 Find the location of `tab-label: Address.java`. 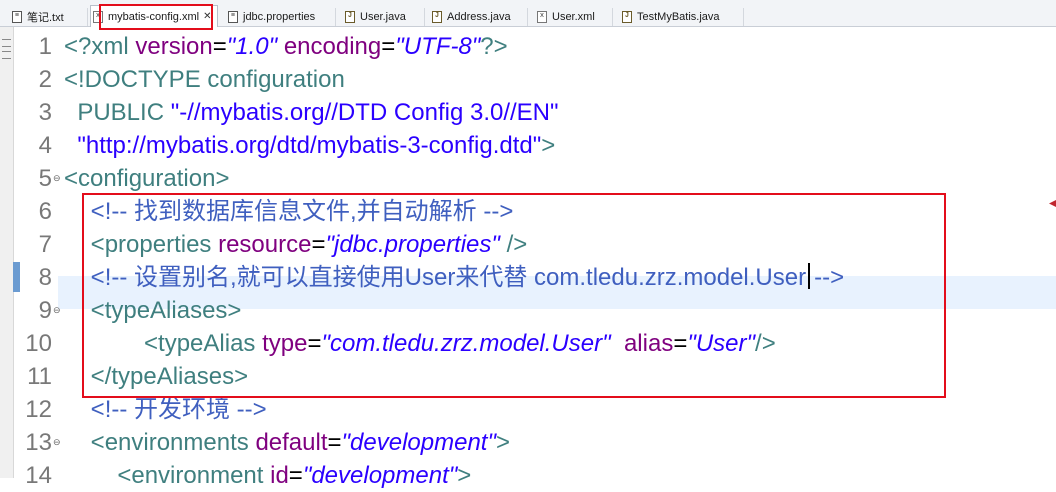

tab-label: Address.java is located at coordinates (479, 17).